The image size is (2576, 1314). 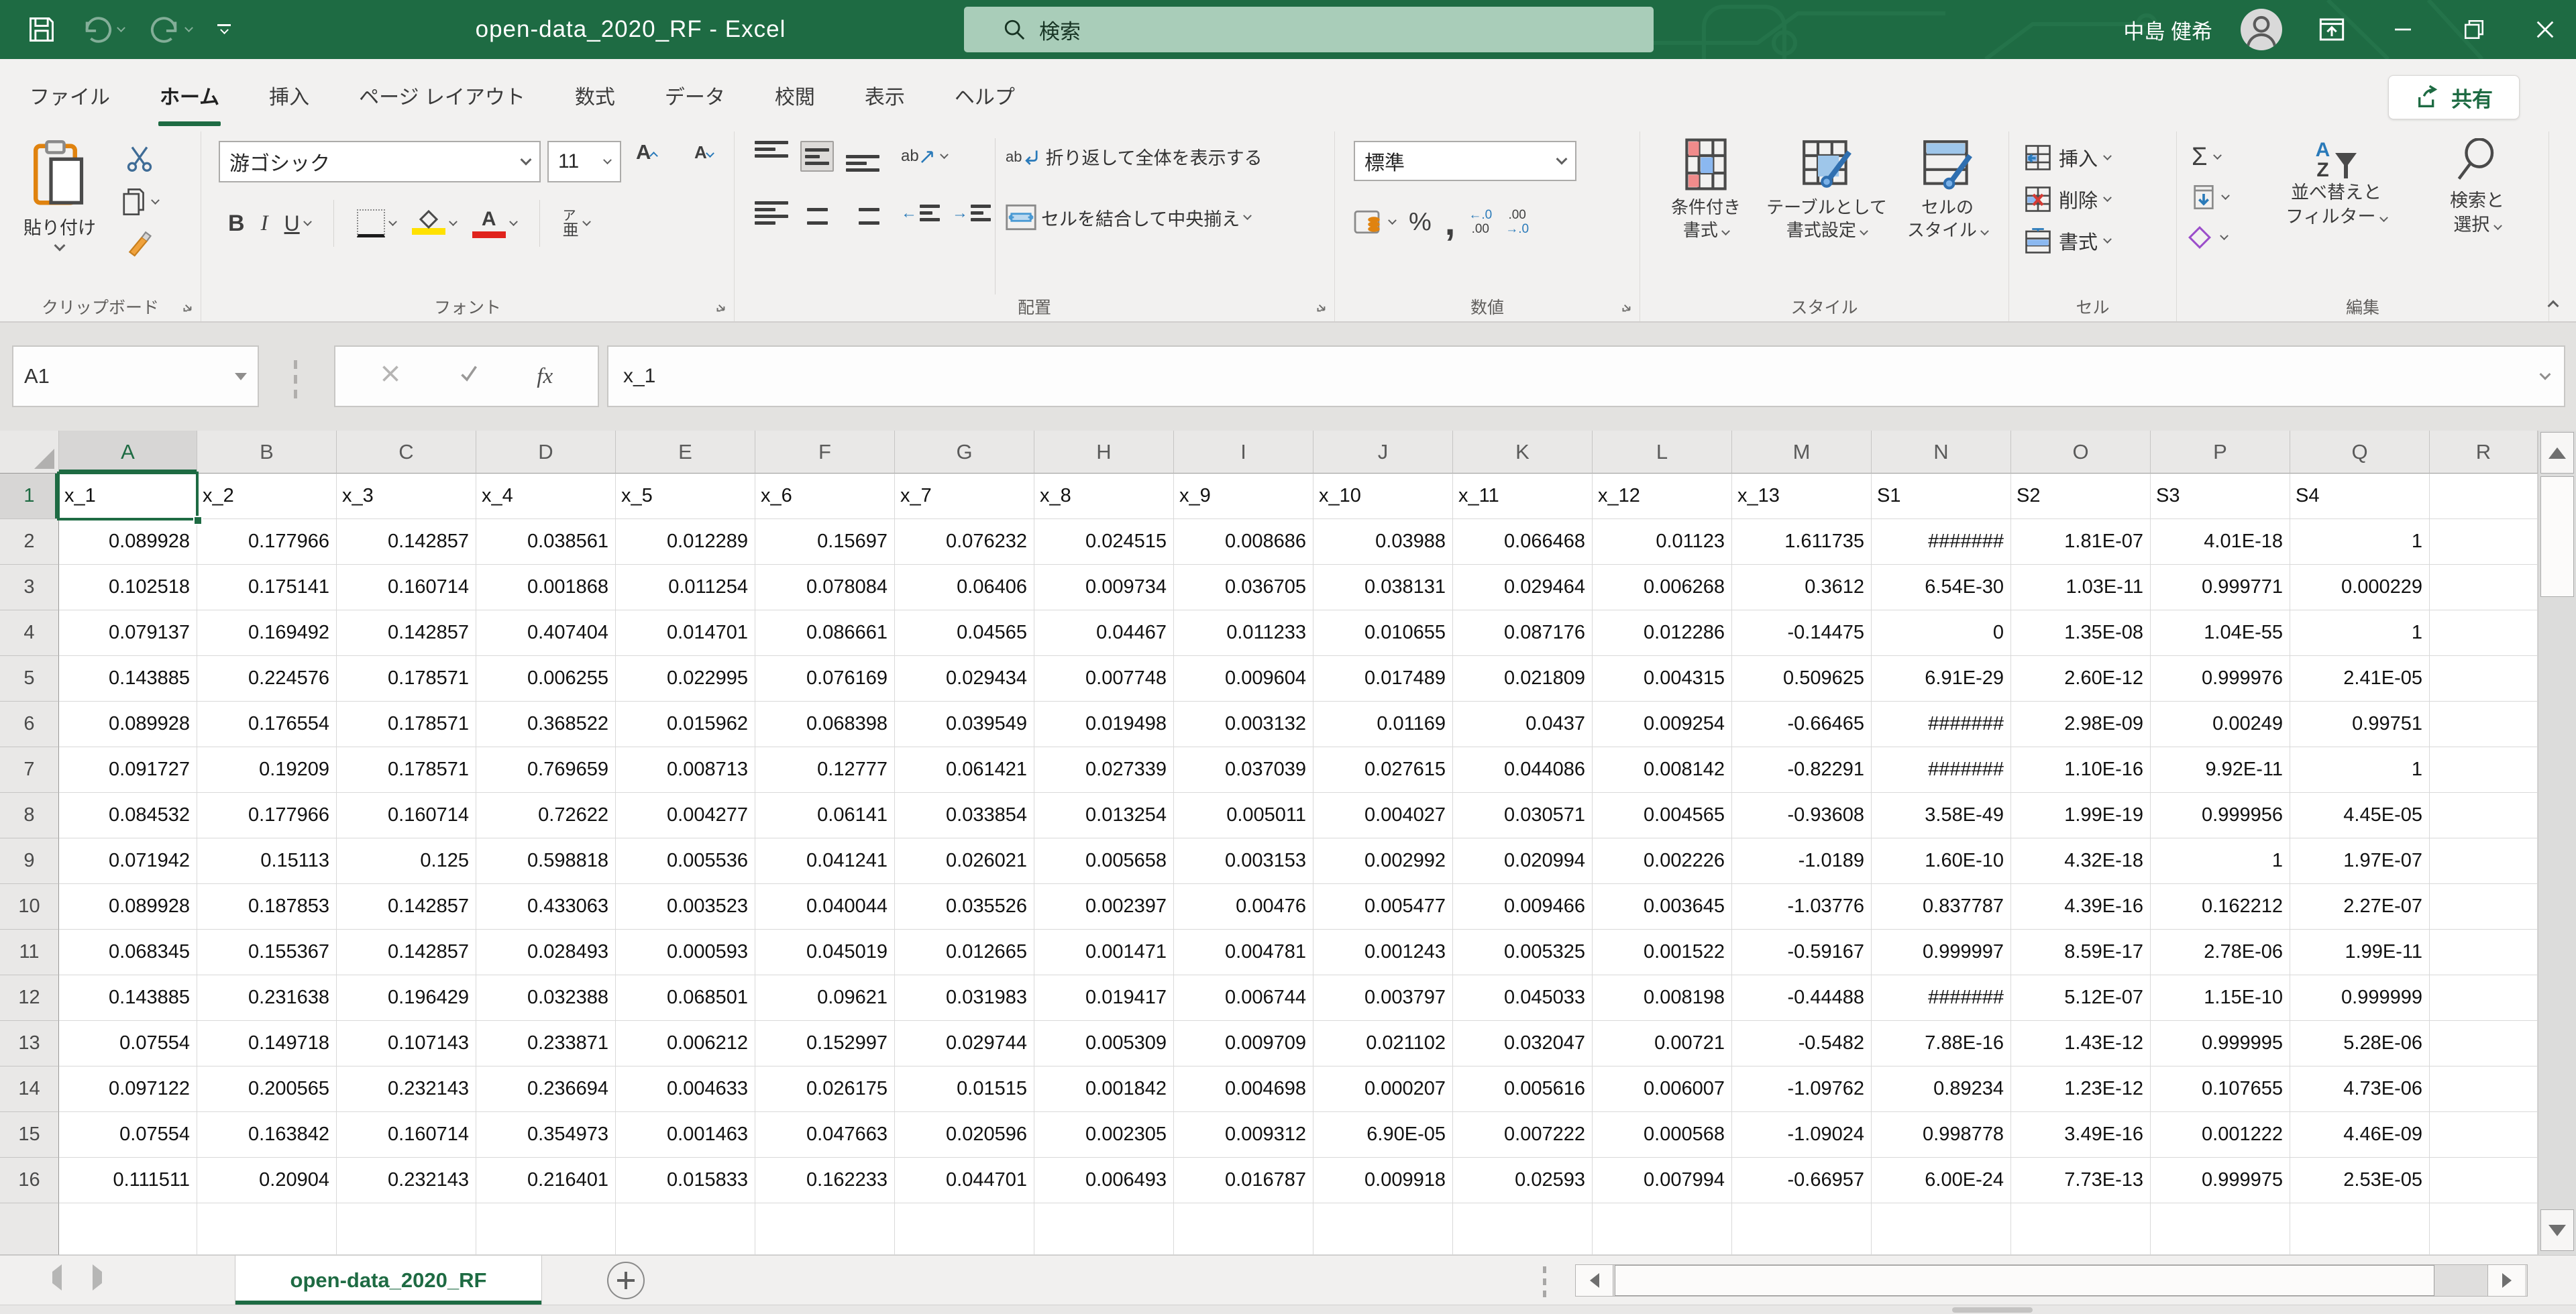 I want to click on font-name-select: 游ゴシック, so click(x=380, y=161).